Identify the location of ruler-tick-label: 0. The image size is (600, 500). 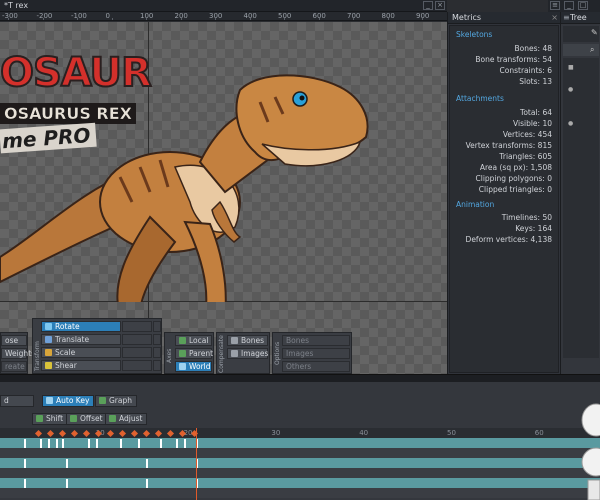
(107, 16).